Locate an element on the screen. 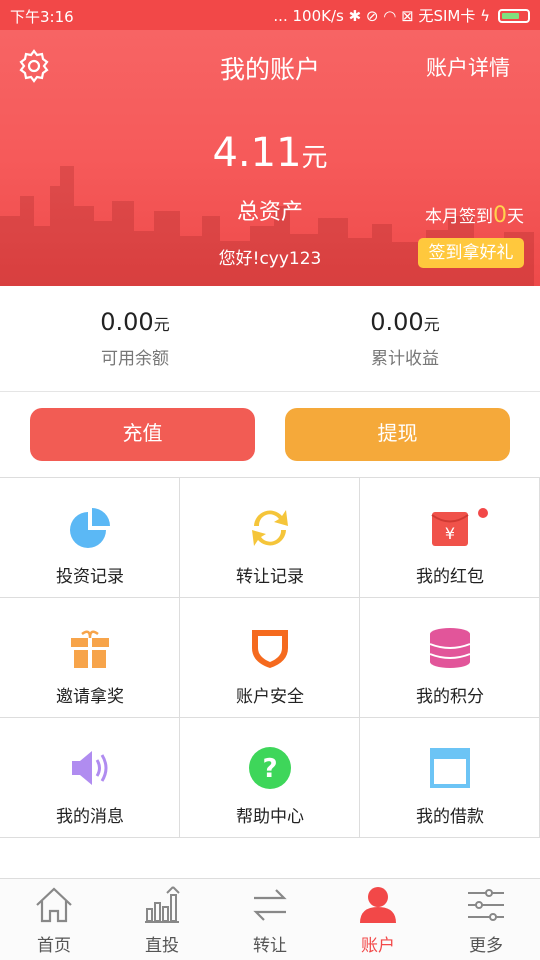 The image size is (540, 960). cumulative-earnings-label: 累计收益 is located at coordinates (405, 359).